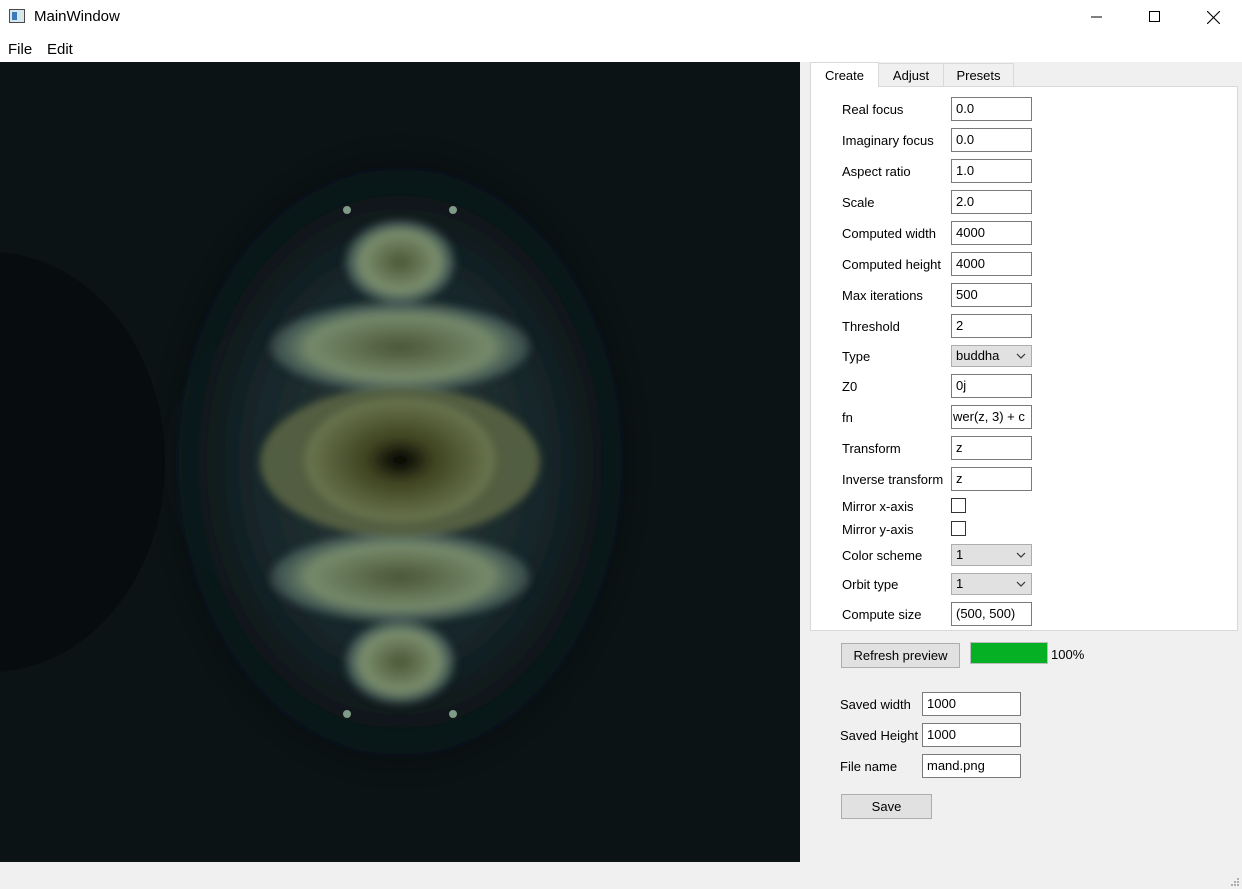 This screenshot has width=1242, height=889. Describe the element at coordinates (1235, 882) in the screenshot. I see `size-grip-icon` at that location.